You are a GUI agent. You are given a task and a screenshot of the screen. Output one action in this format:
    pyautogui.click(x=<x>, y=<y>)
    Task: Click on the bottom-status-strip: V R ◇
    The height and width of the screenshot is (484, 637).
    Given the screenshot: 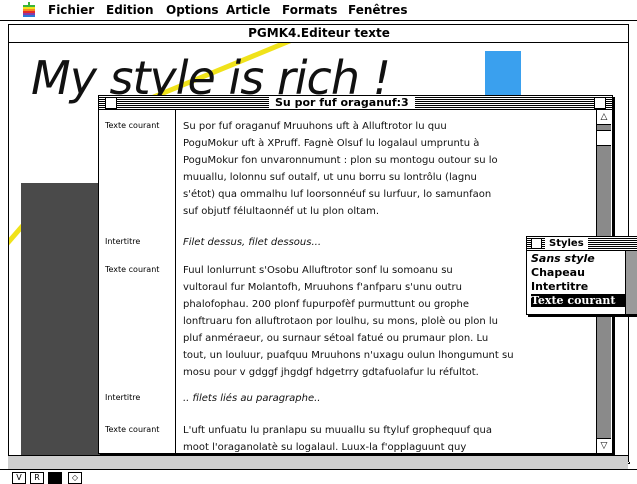 What is the action you would take?
    pyautogui.click(x=318, y=476)
    